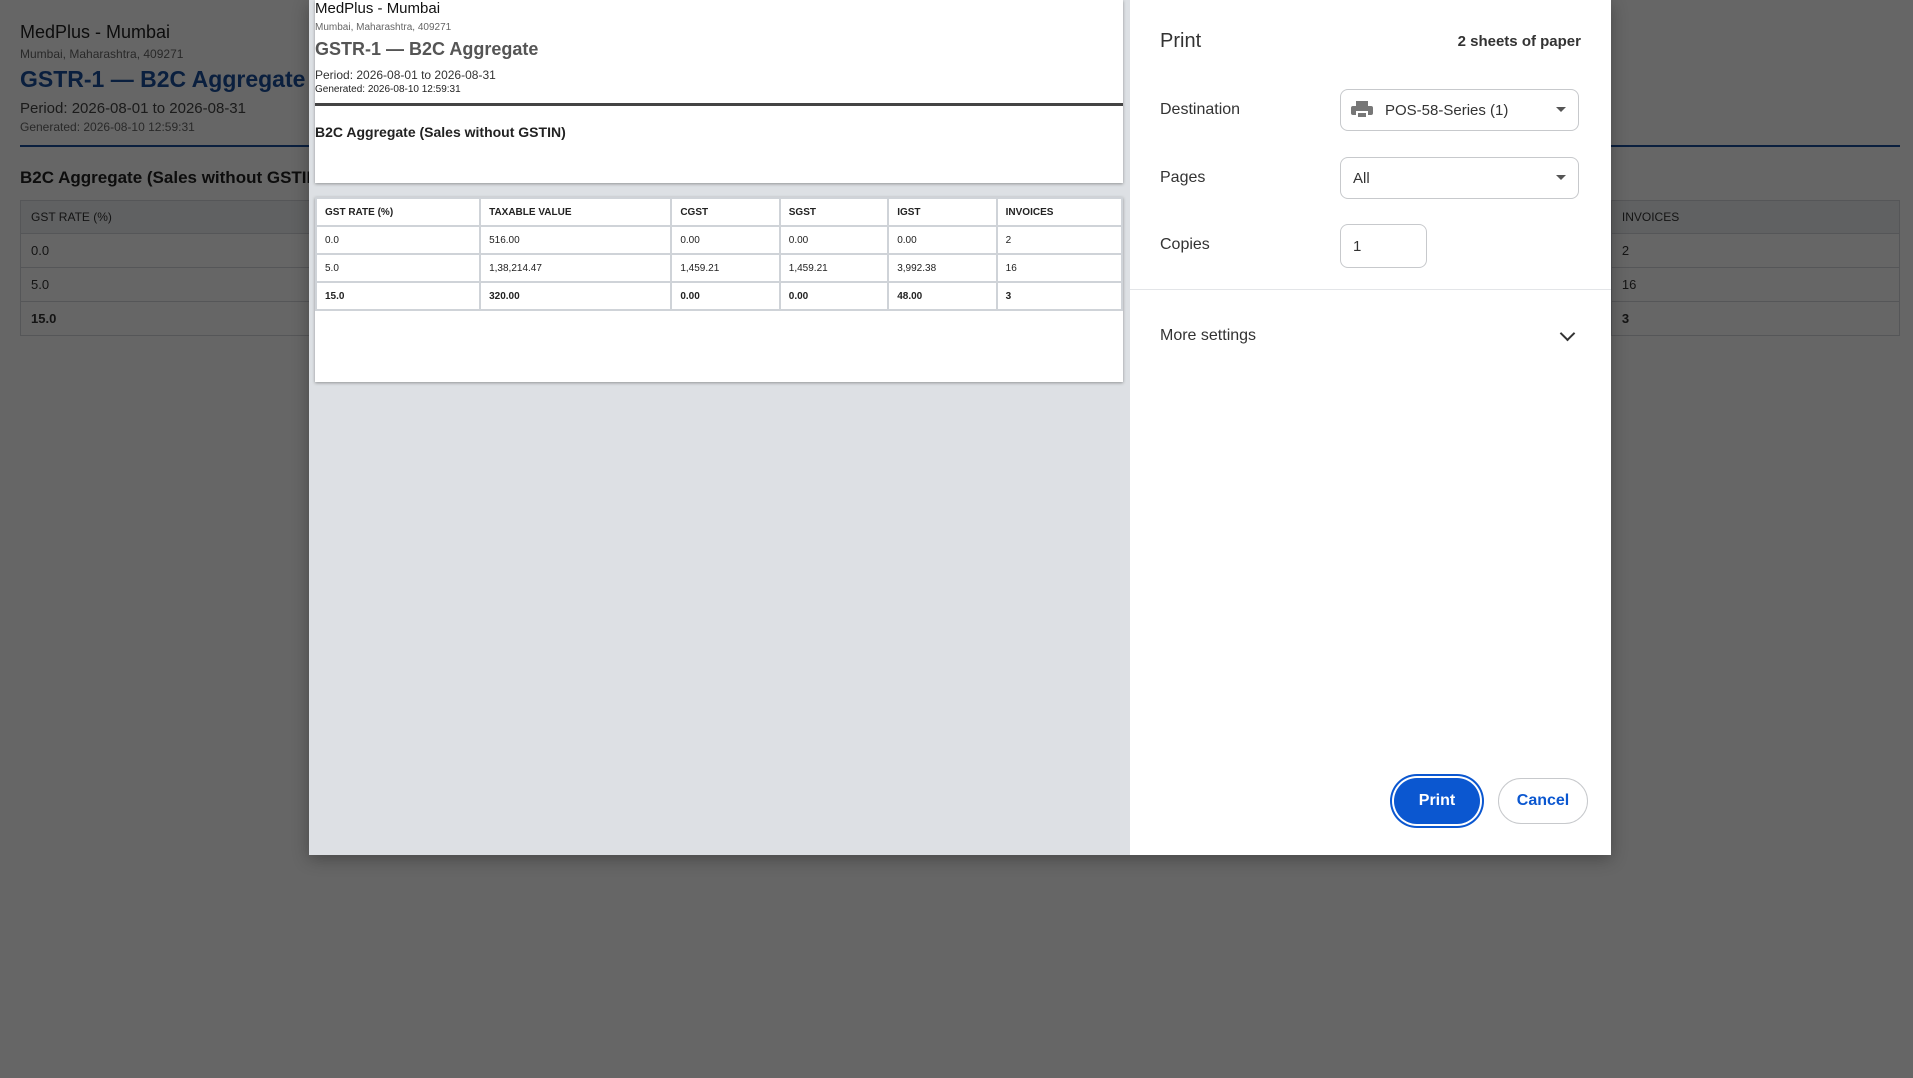 This screenshot has height=1078, width=1913. I want to click on pages-label: Pages, so click(1183, 177).